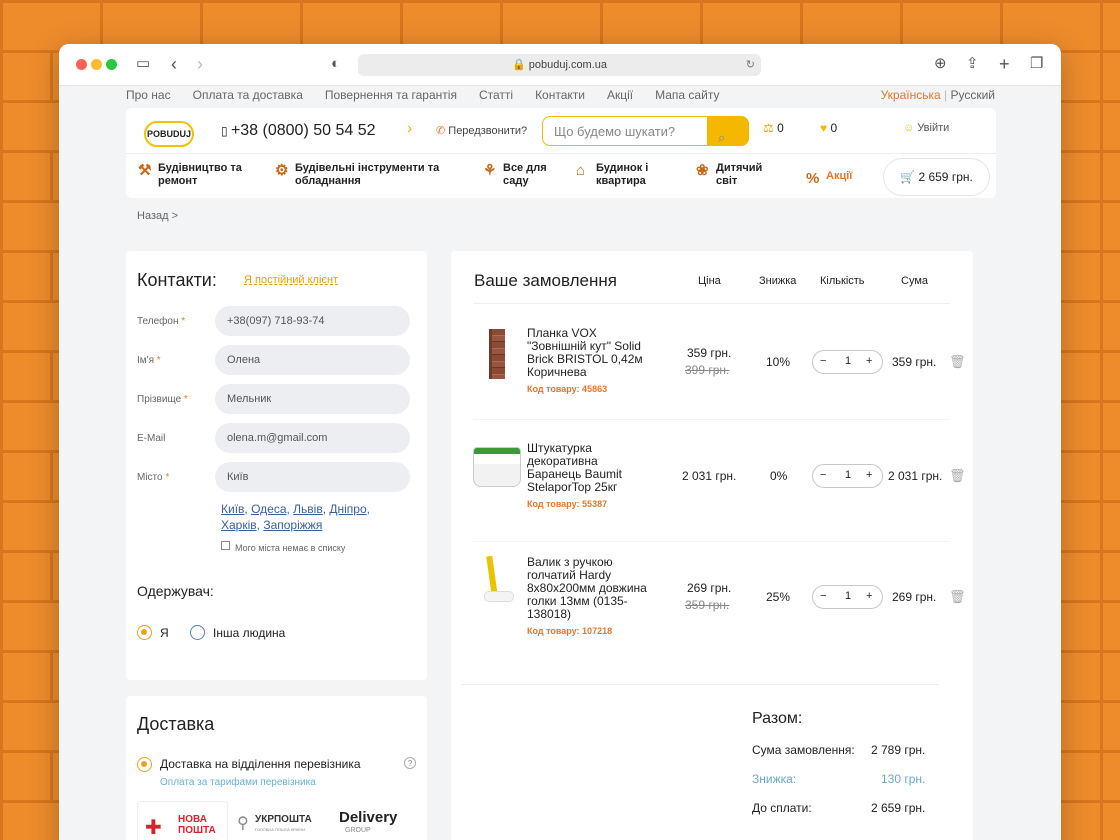  What do you see at coordinates (497, 354) in the screenshot?
I see `product-image-brick` at bounding box center [497, 354].